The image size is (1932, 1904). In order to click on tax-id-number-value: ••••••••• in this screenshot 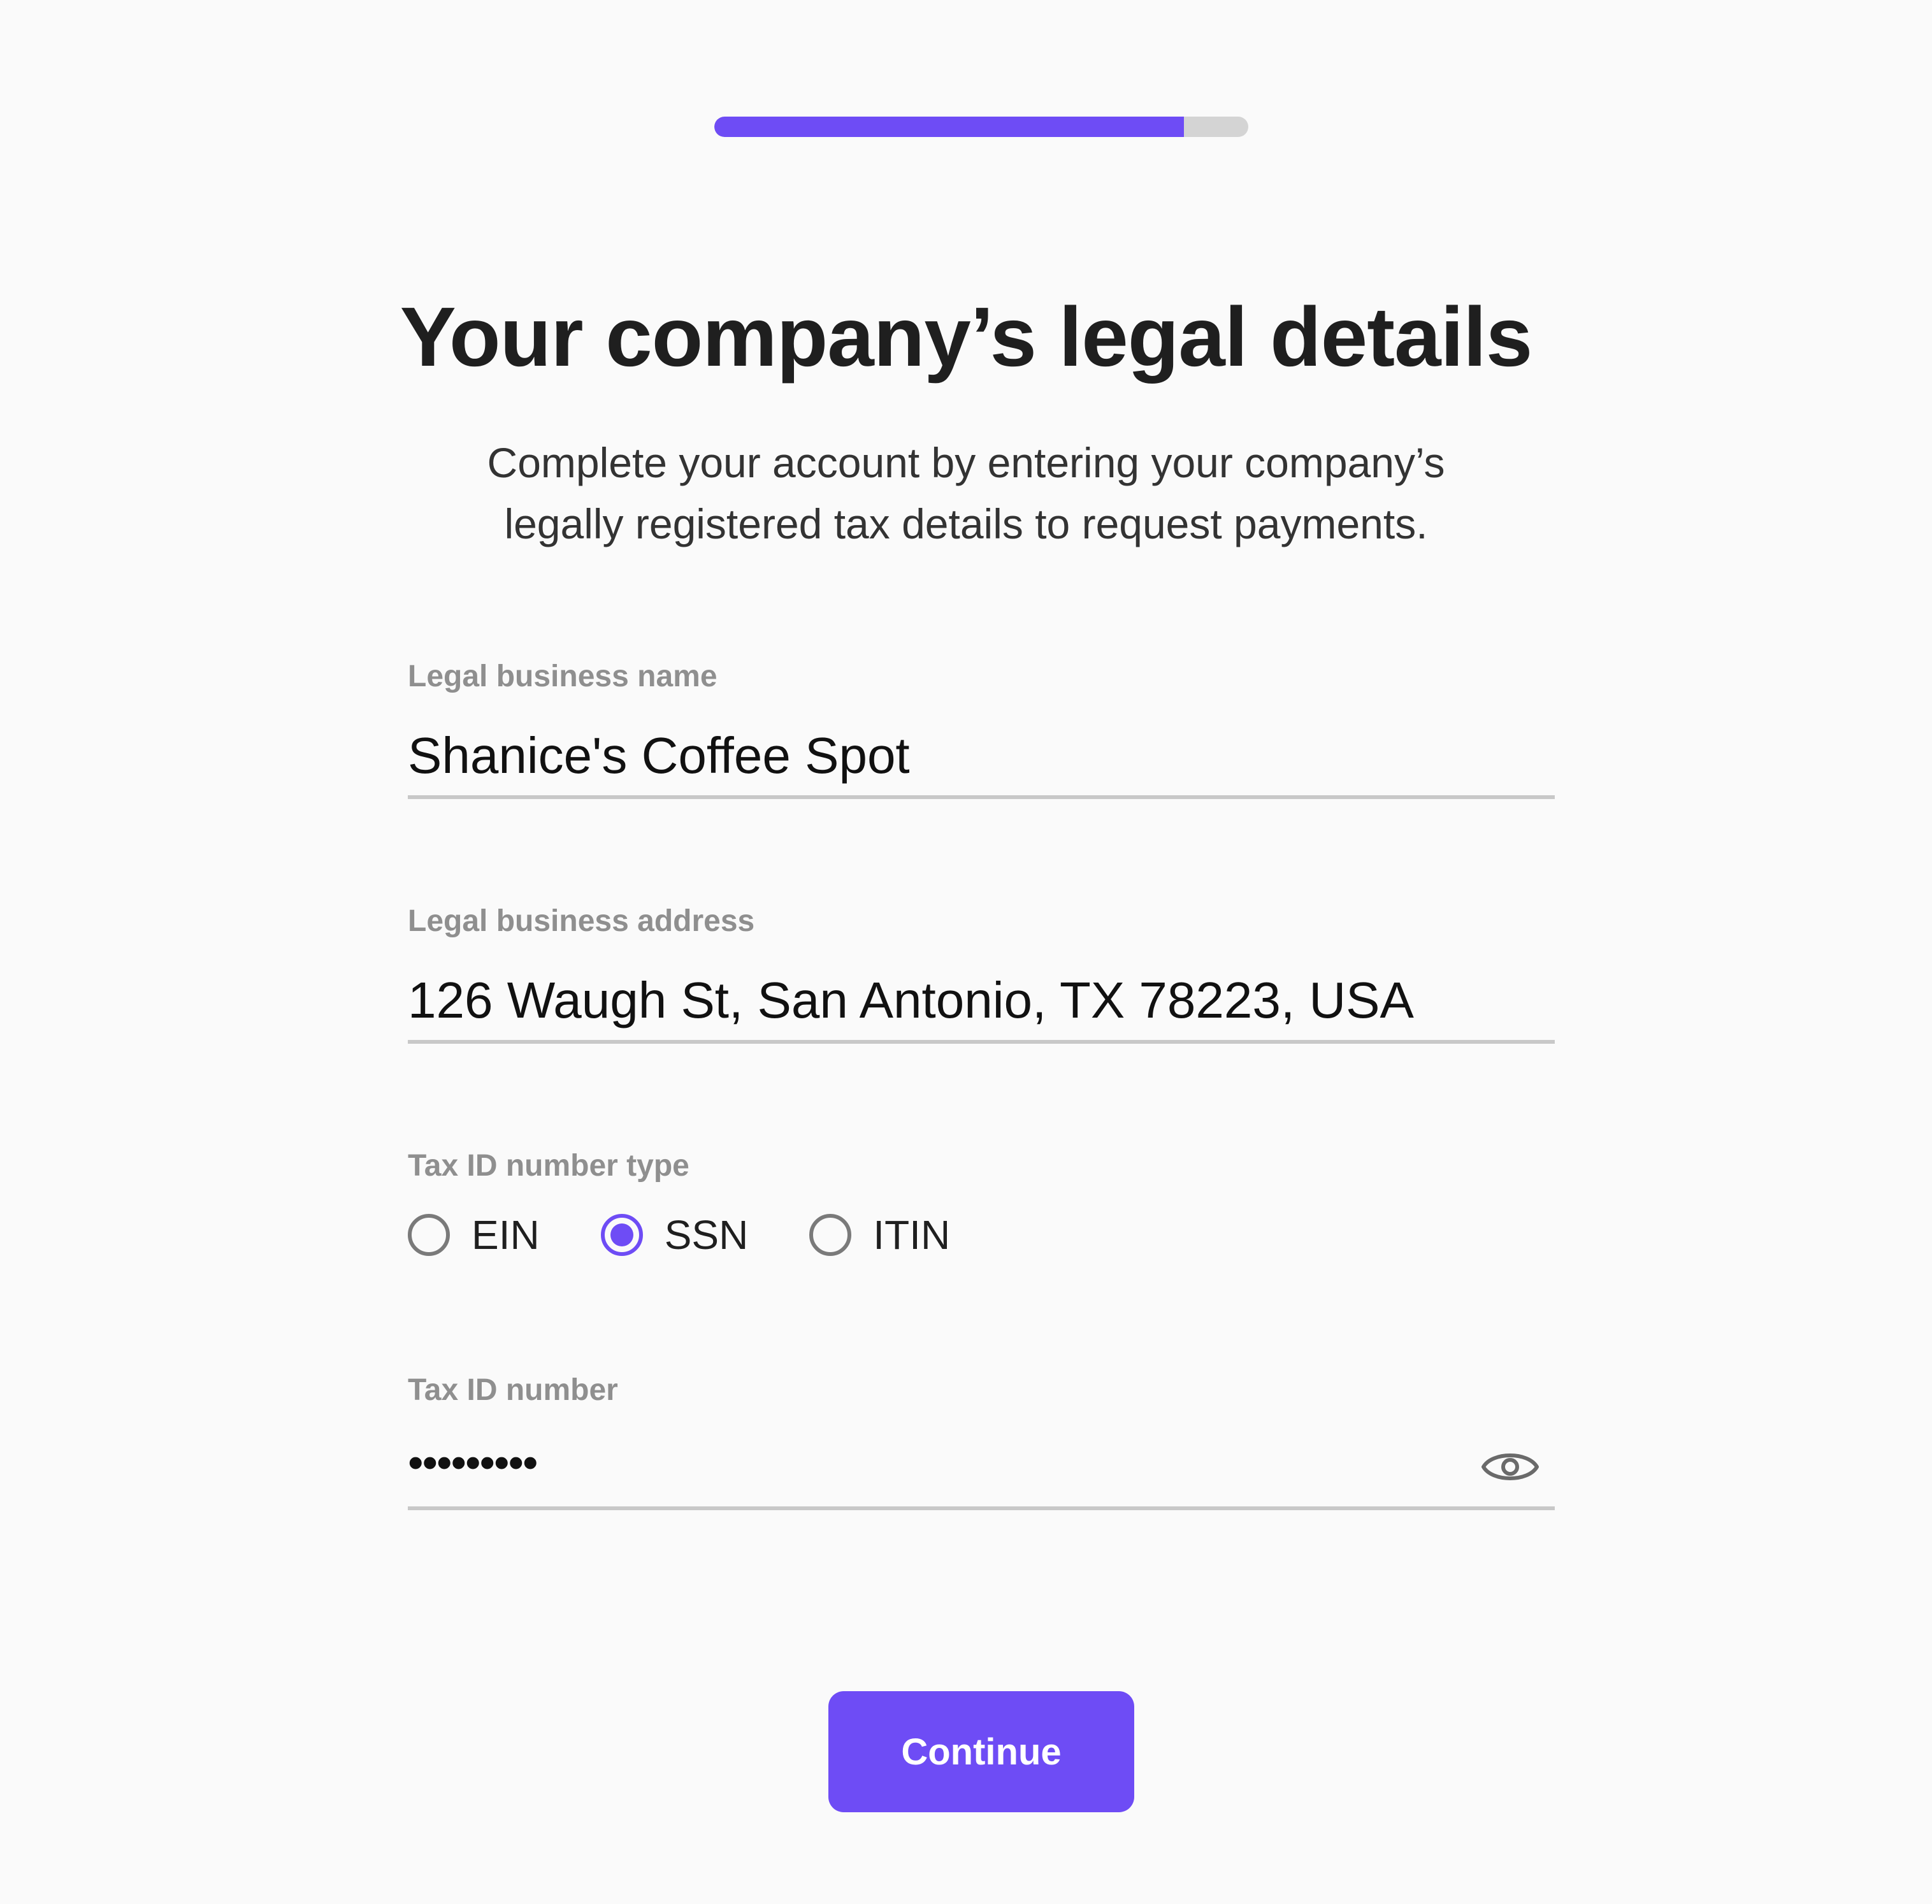, I will do `click(473, 1463)`.